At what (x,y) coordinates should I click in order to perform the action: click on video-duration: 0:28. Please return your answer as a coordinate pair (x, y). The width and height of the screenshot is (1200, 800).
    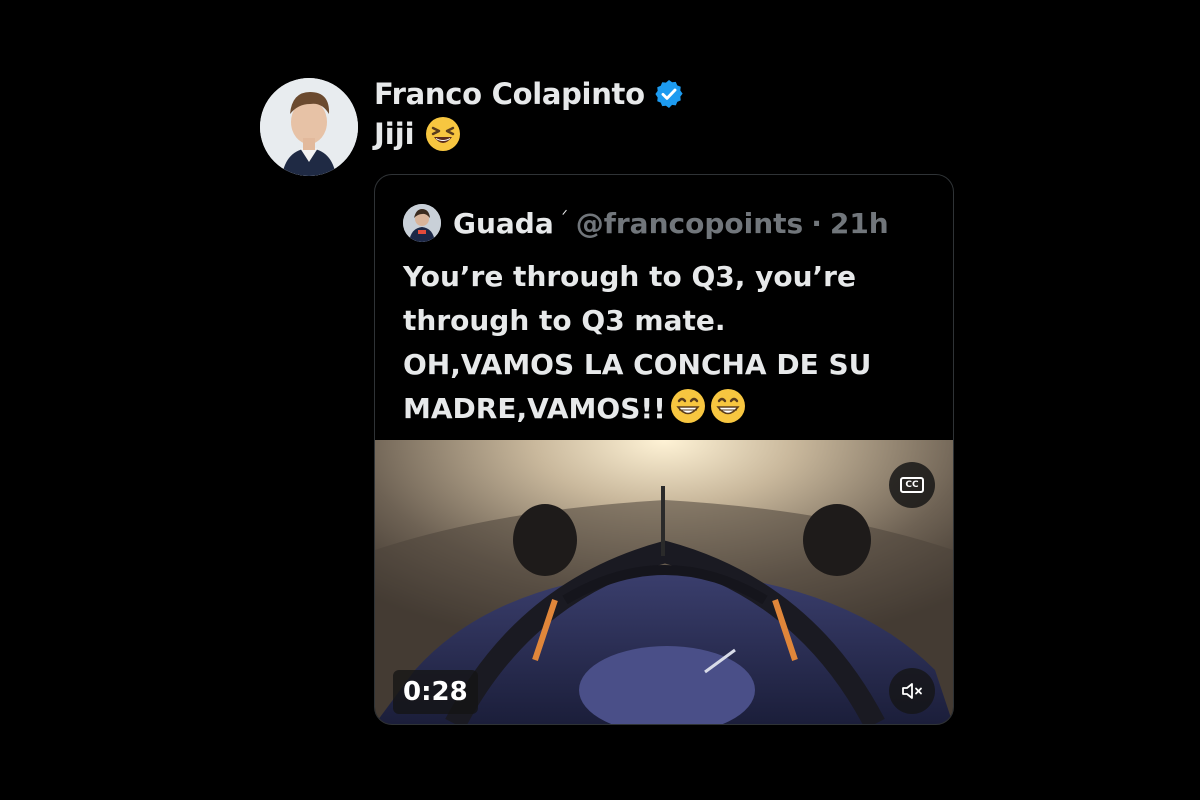
    Looking at the image, I should click on (435, 692).